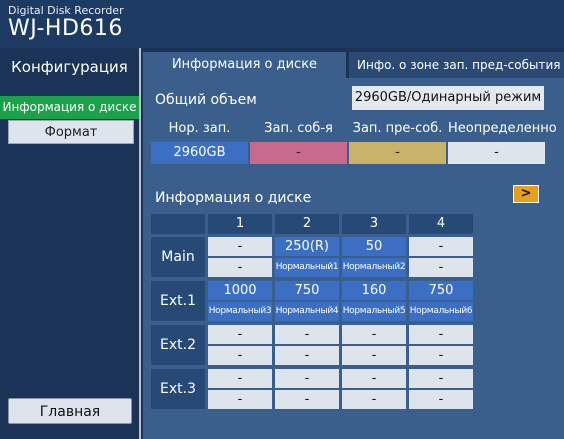 This screenshot has height=439, width=564. I want to click on grid-corner, so click(178, 224).